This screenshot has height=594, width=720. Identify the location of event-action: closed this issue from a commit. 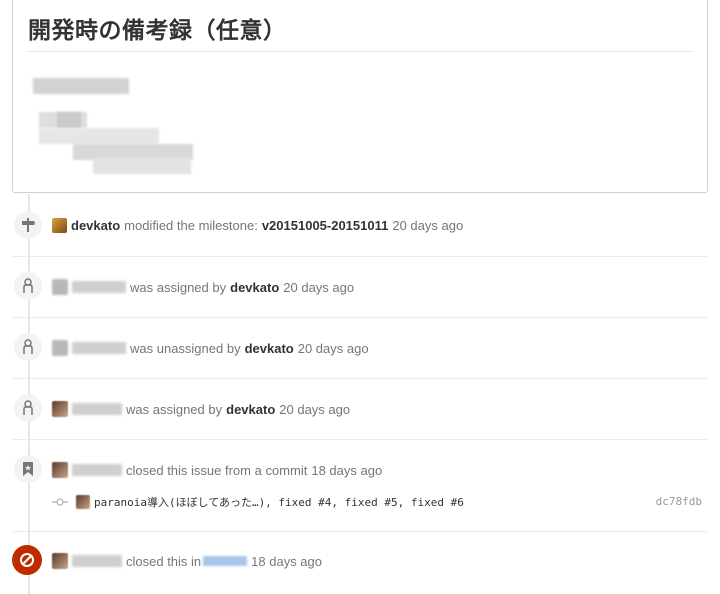
(217, 470).